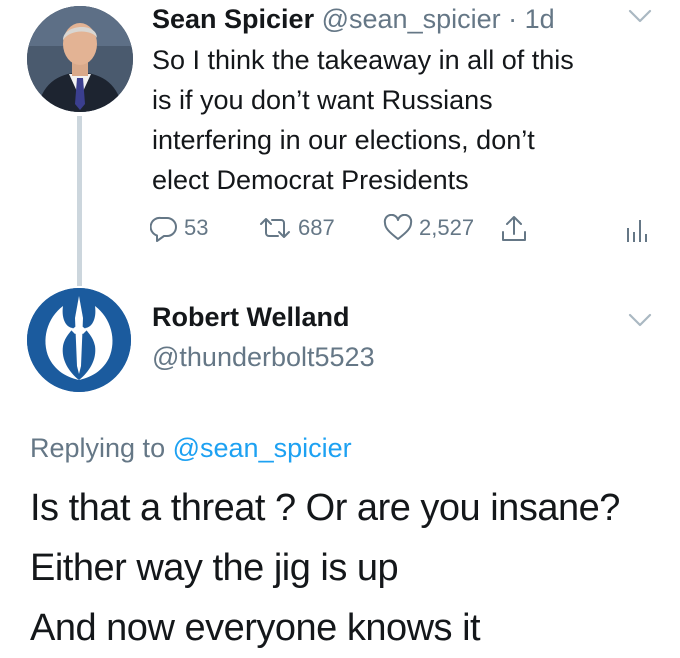  I want to click on retweet-icon, so click(275, 228).